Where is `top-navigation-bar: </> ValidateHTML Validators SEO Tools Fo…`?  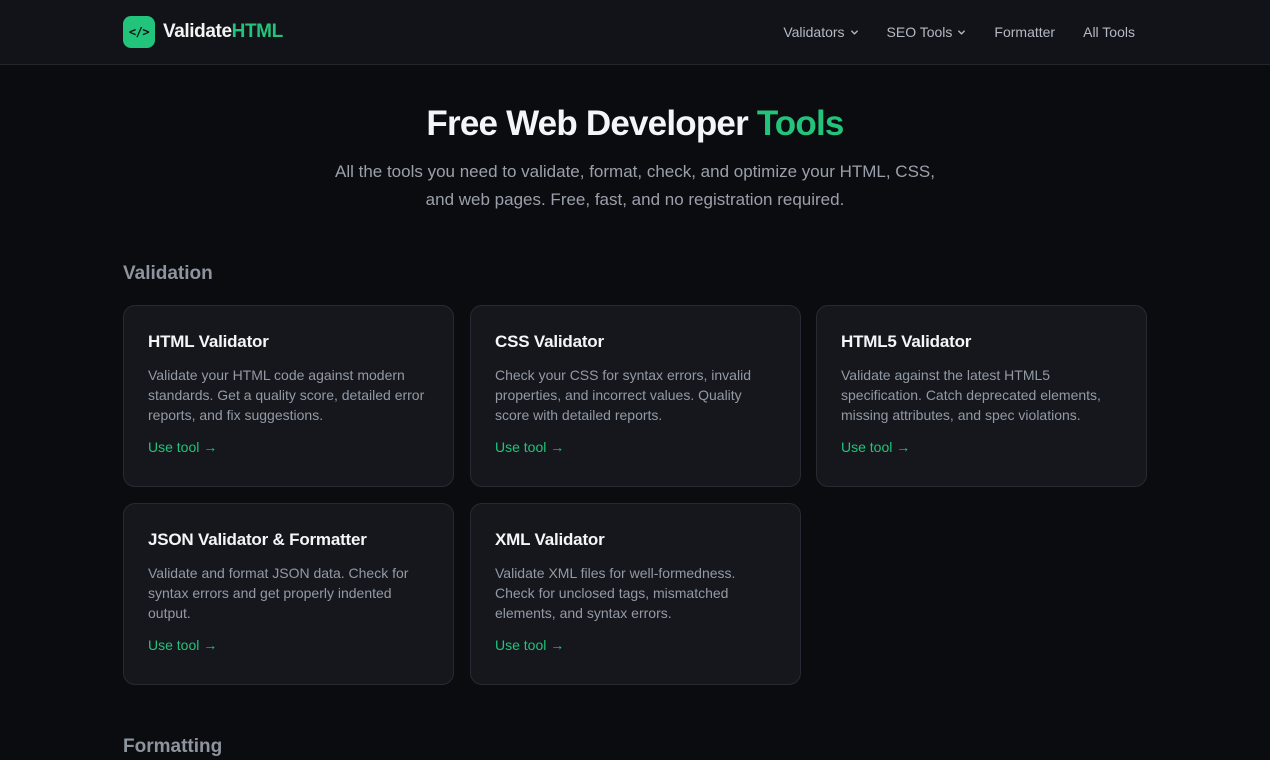
top-navigation-bar: </> ValidateHTML Validators SEO Tools Fo… is located at coordinates (635, 32).